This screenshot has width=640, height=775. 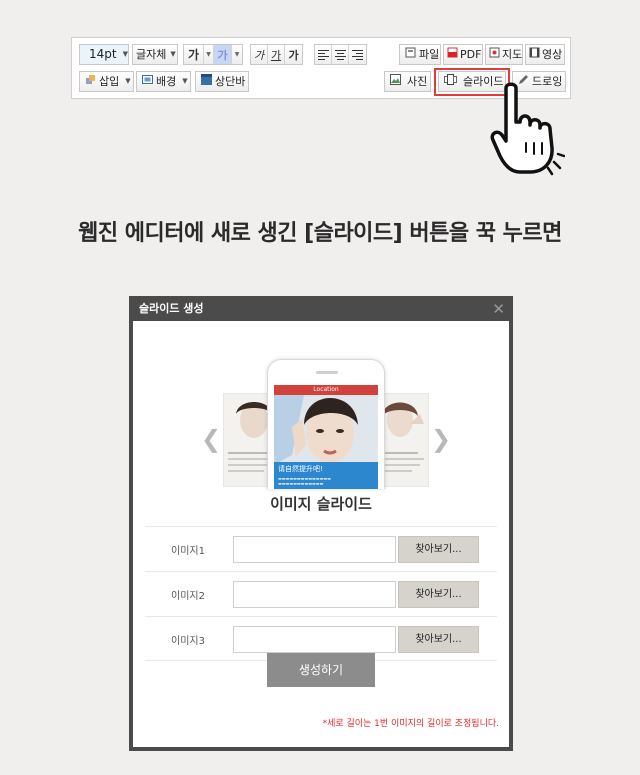 I want to click on topbar-button: 상단바, so click(x=222, y=81).